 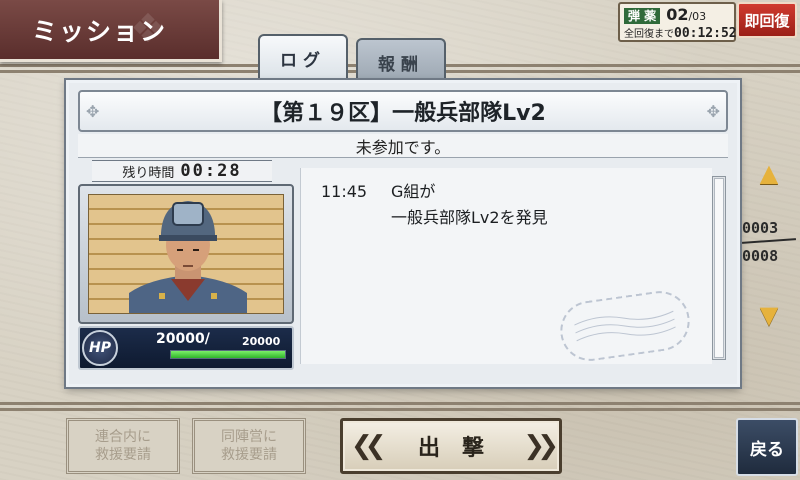 I want to click on log-time: 11:45, so click(x=344, y=191).